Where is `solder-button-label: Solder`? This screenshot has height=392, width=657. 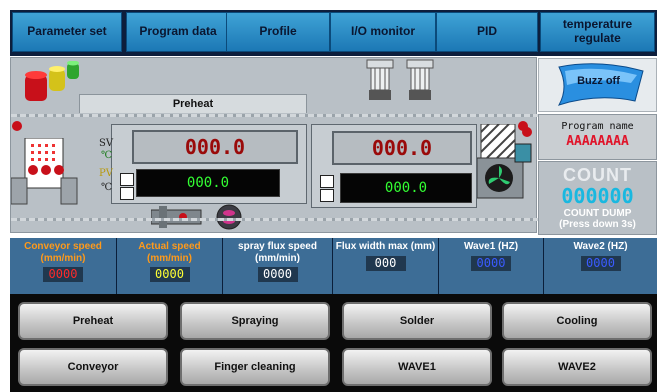
solder-button-label: Solder is located at coordinates (417, 321).